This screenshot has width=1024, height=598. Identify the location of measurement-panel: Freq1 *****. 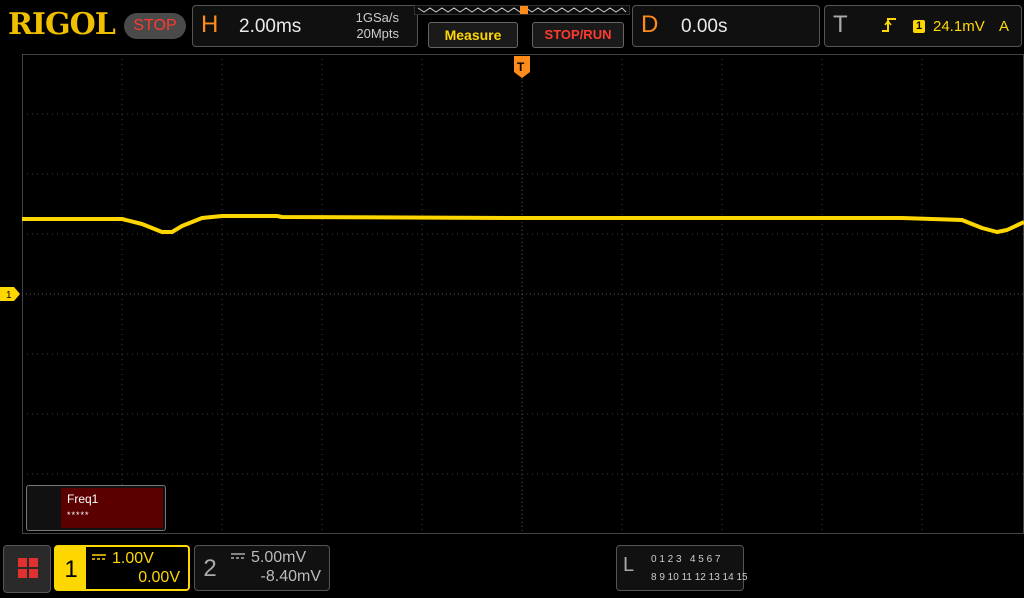
(96, 508).